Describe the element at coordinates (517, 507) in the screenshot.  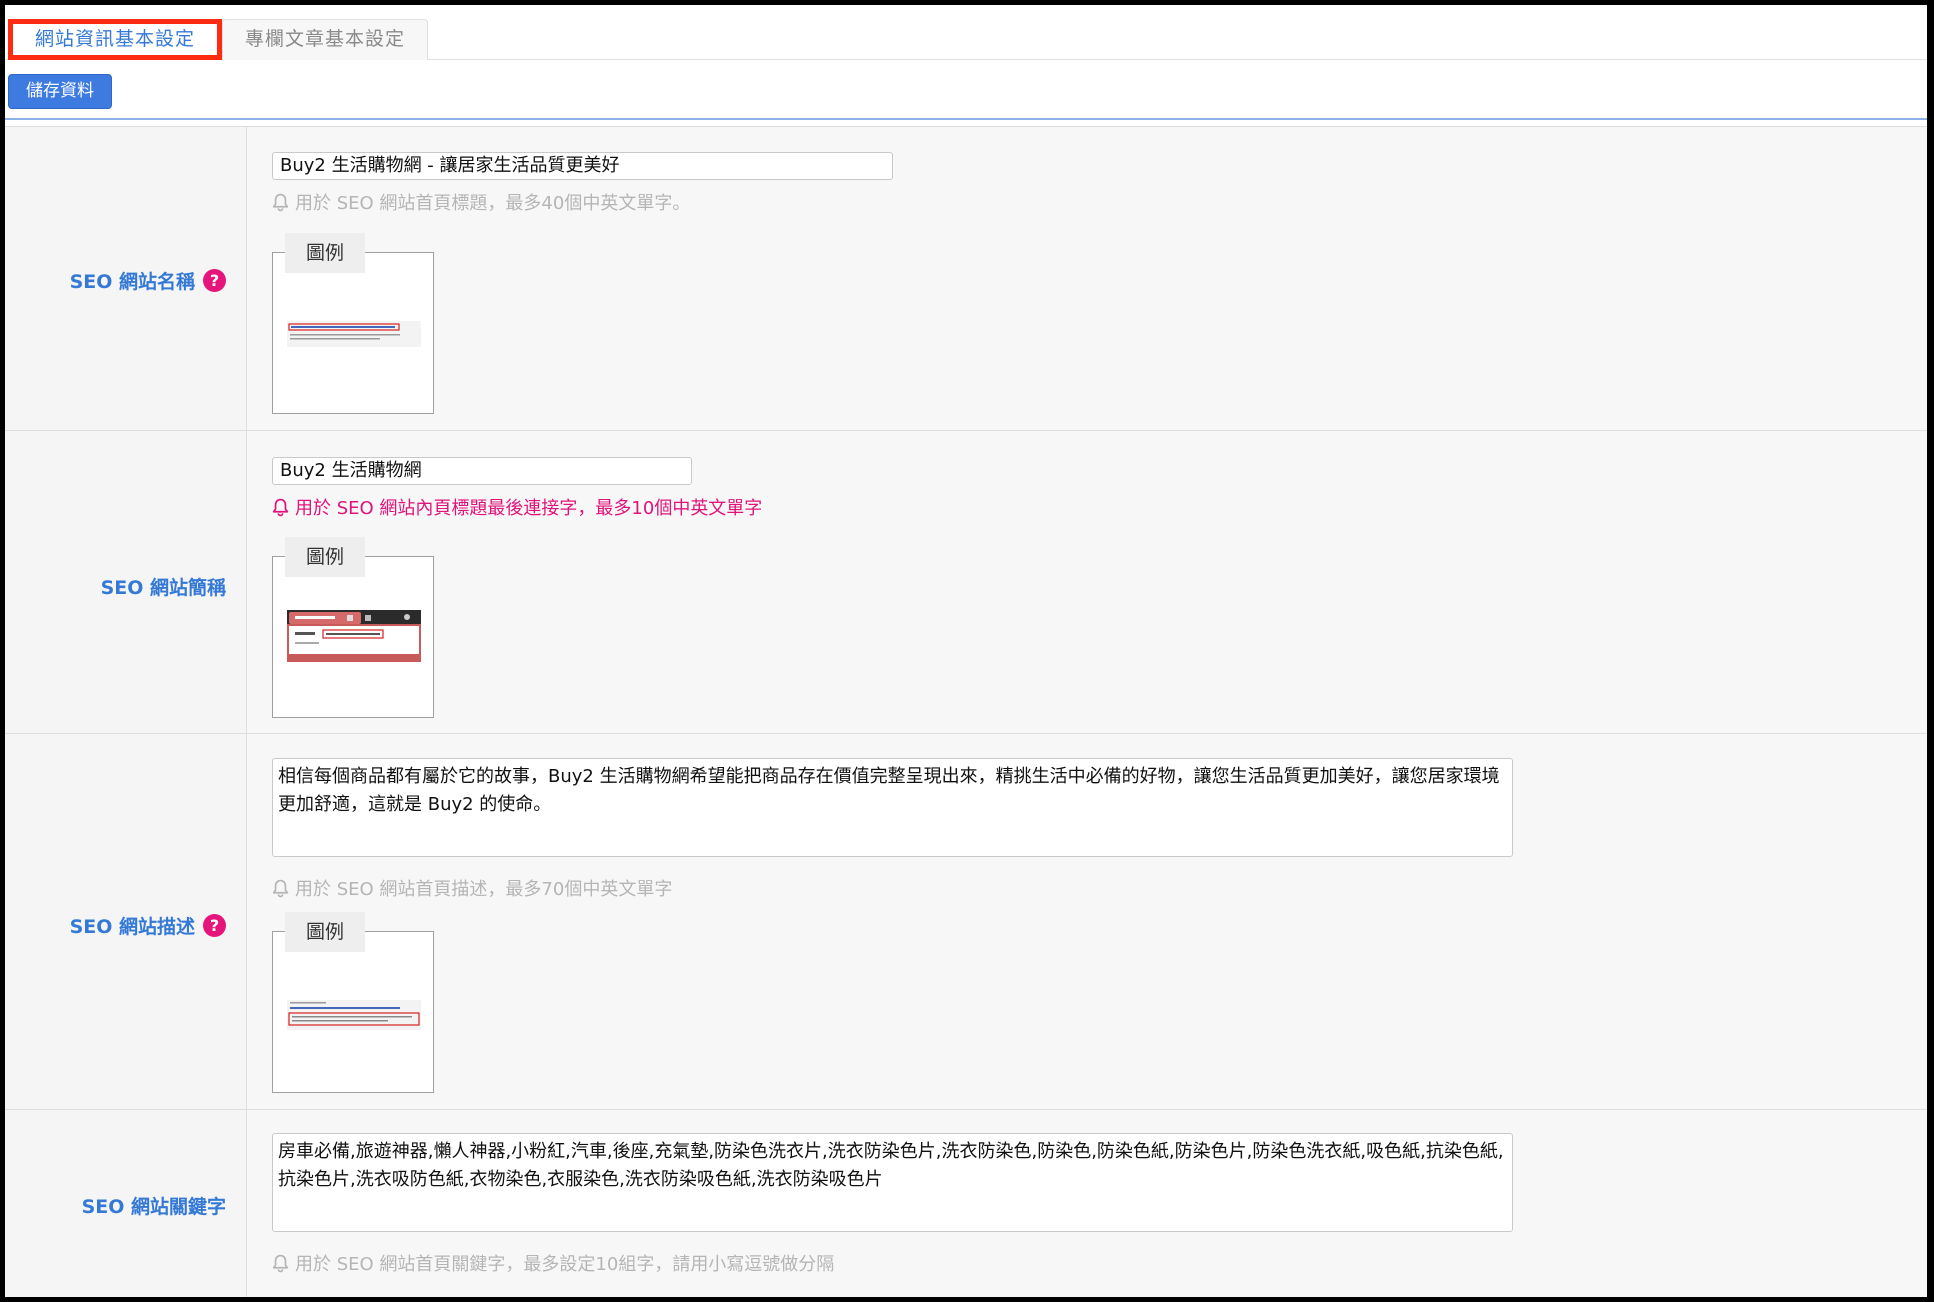
I see `site-short-name-hint: 用於 SEO 網站內頁標題最後連接字，最多10個中英文單字` at that location.